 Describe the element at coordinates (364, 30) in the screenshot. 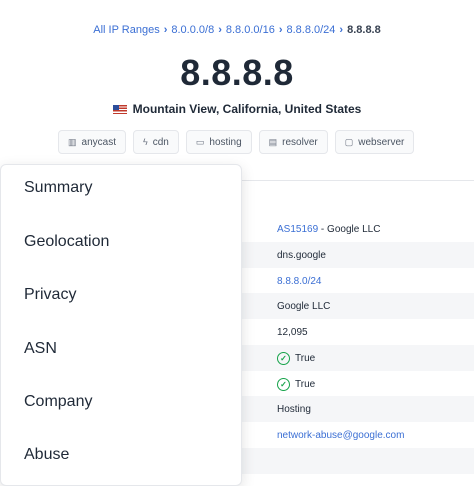

I see `breadcrumb-current: 8.8.8.8` at that location.